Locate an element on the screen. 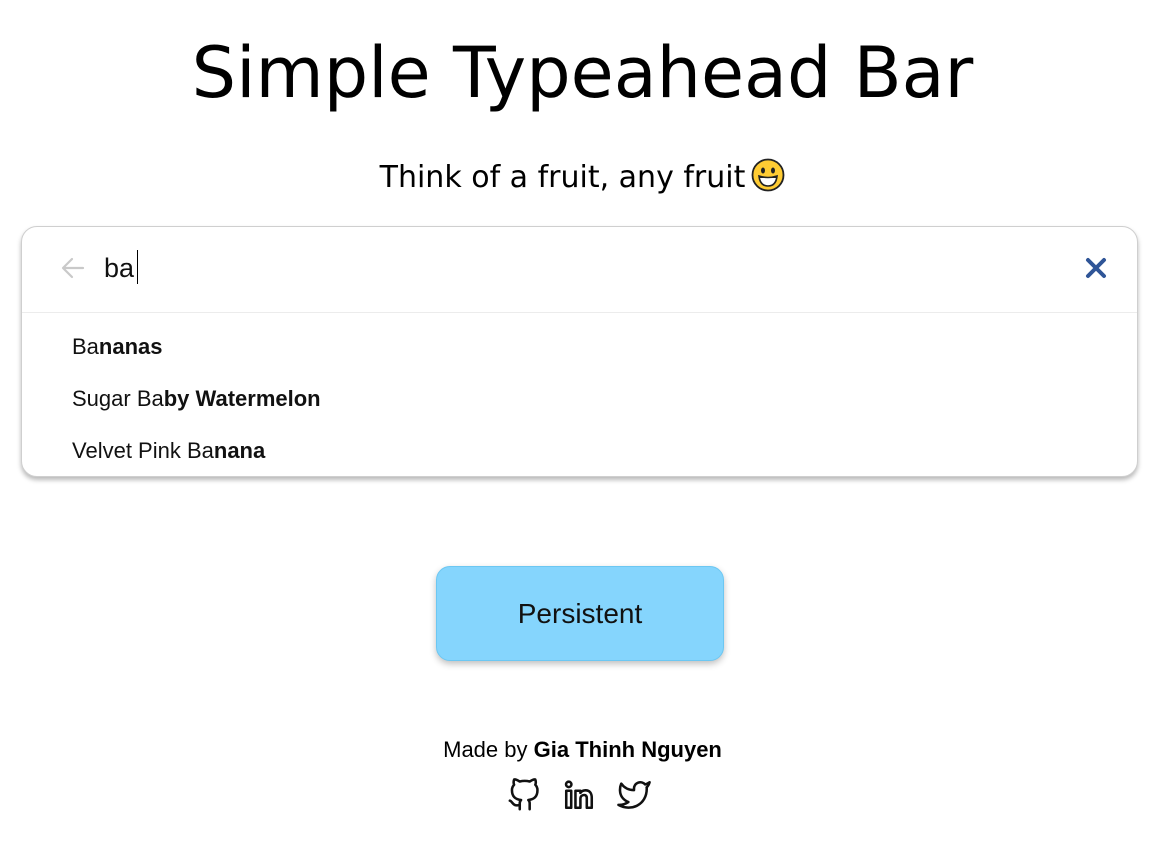  suggestion-item-sugar-baby-watermelon: Sugar Baby Watermelon is located at coordinates (579, 405).